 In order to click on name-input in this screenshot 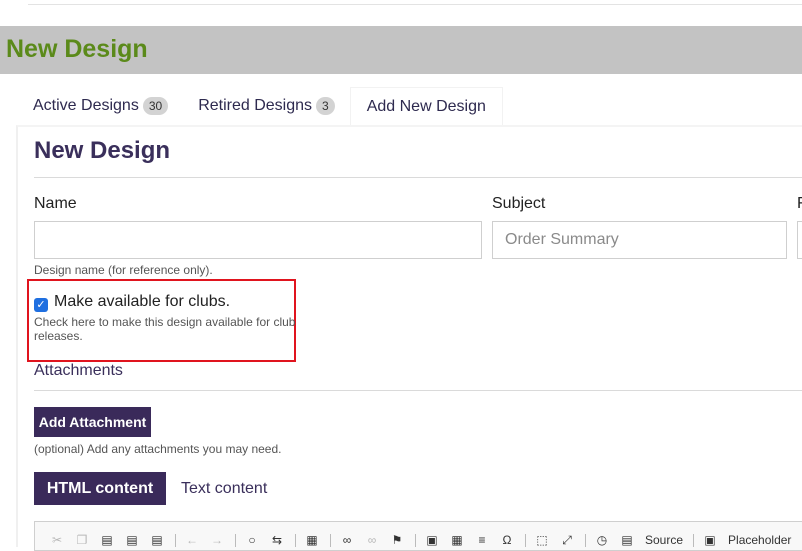, I will do `click(258, 240)`.